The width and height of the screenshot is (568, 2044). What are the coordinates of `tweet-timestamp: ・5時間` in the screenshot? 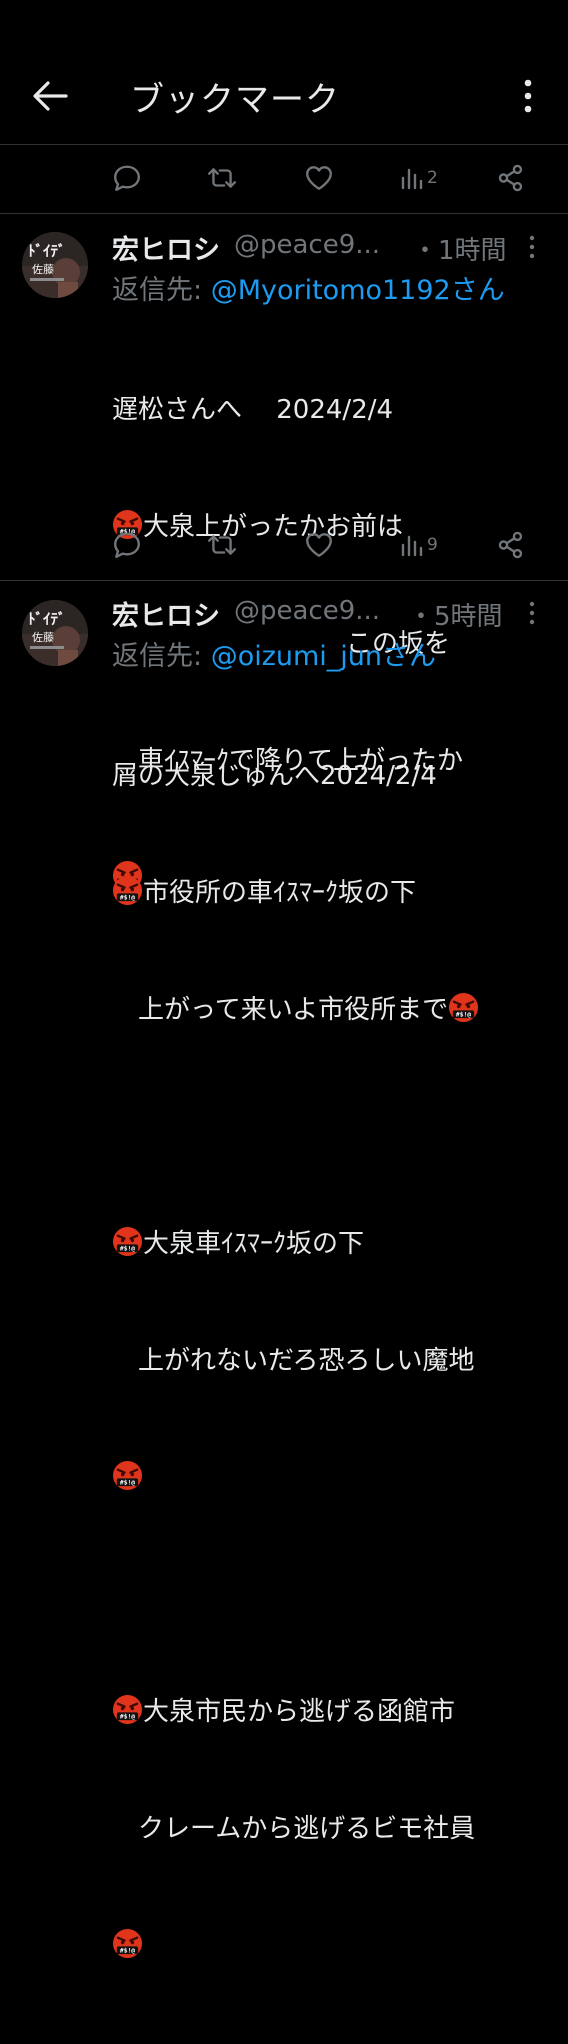 It's located at (455, 614).